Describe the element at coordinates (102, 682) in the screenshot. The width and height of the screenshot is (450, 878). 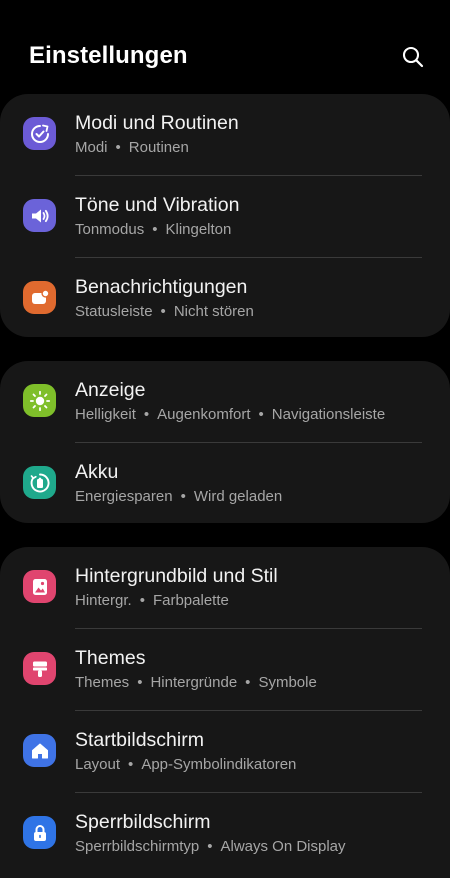
I see `subtitle-part: Themes` at that location.